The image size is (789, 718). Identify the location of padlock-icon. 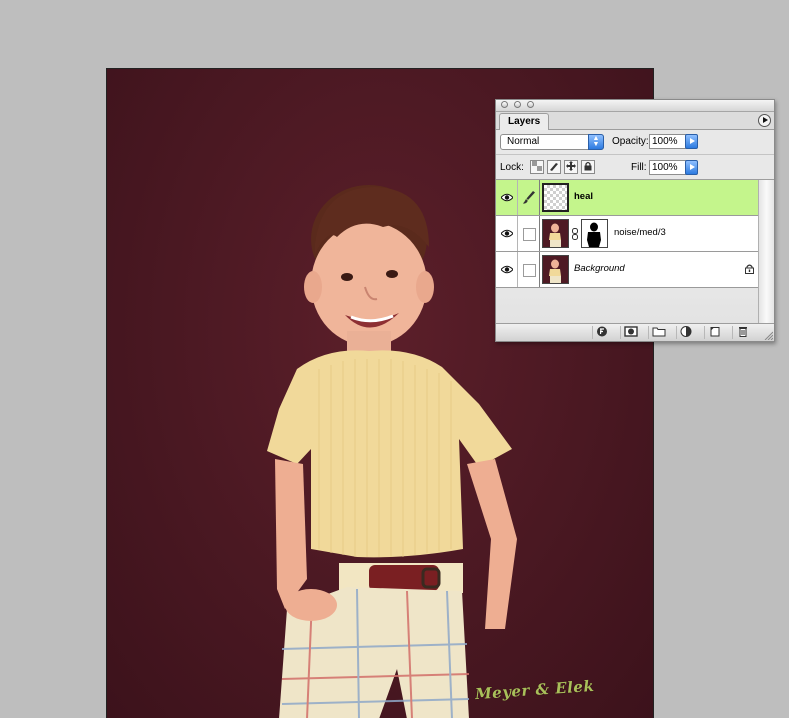
(749, 269).